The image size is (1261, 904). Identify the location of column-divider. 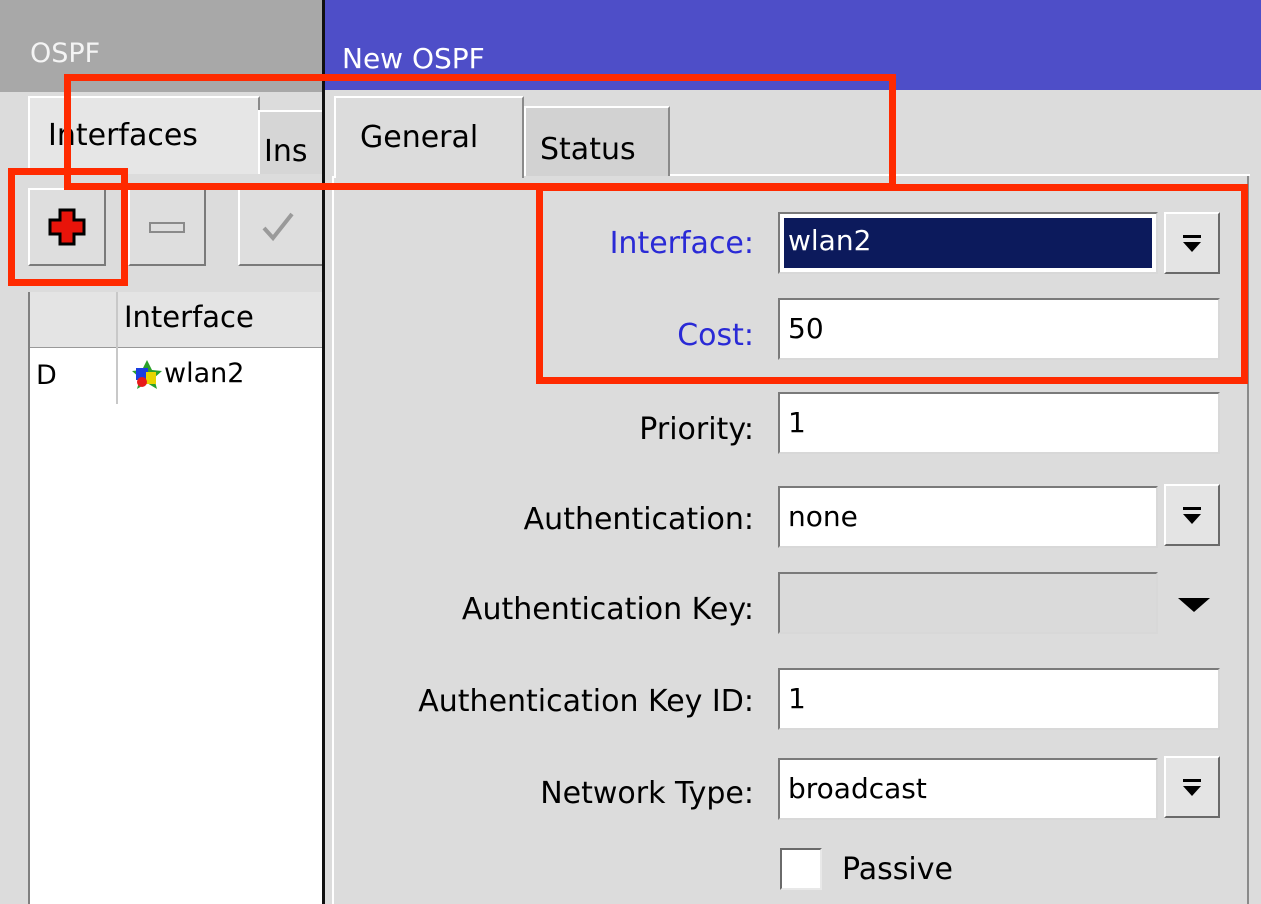
(117, 348).